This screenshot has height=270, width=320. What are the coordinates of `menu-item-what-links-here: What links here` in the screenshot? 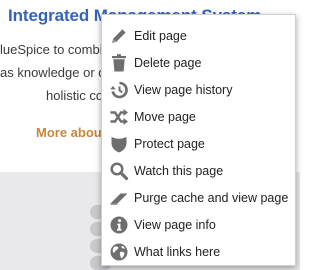 It's located at (198, 251).